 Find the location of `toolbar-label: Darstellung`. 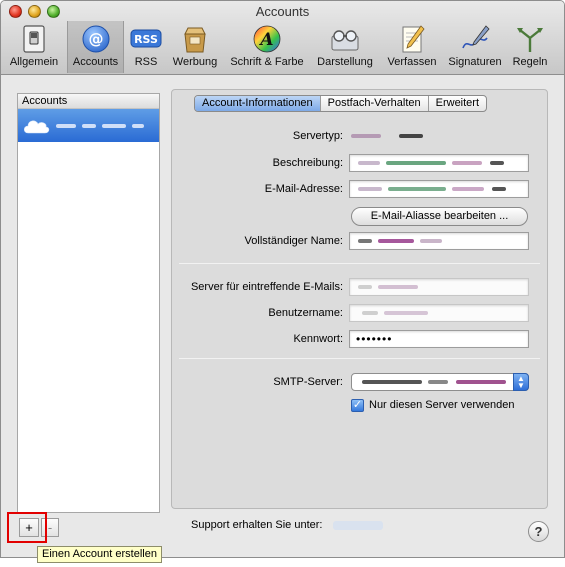

toolbar-label: Darstellung is located at coordinates (345, 62).